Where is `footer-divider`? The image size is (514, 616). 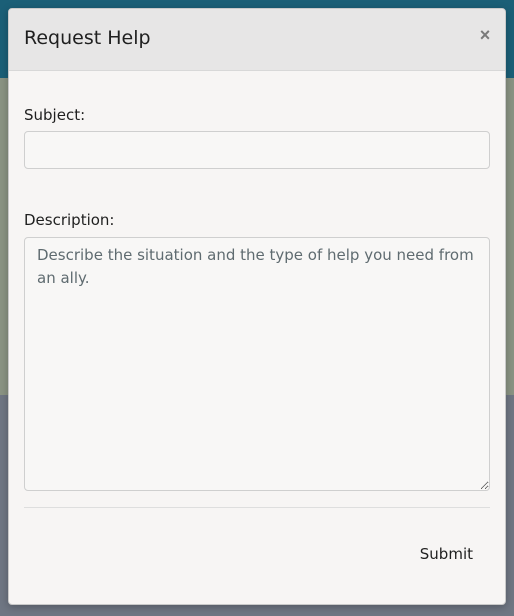
footer-divider is located at coordinates (257, 507).